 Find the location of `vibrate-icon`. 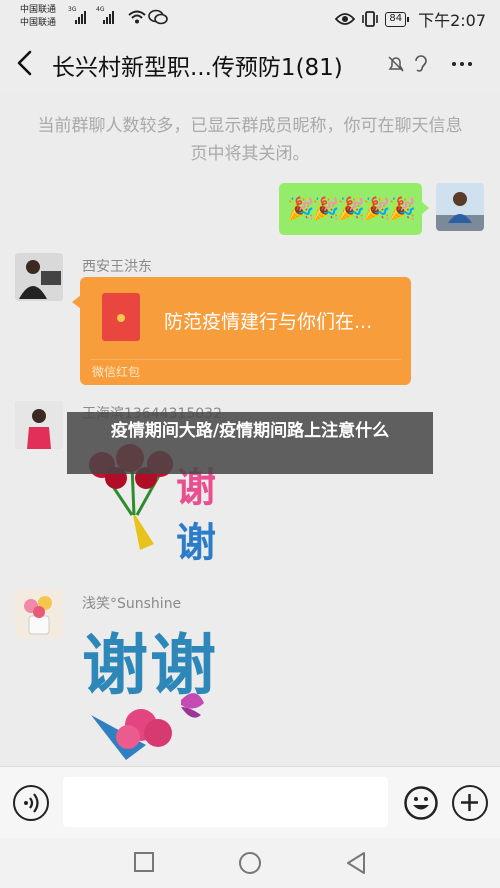

vibrate-icon is located at coordinates (370, 19).